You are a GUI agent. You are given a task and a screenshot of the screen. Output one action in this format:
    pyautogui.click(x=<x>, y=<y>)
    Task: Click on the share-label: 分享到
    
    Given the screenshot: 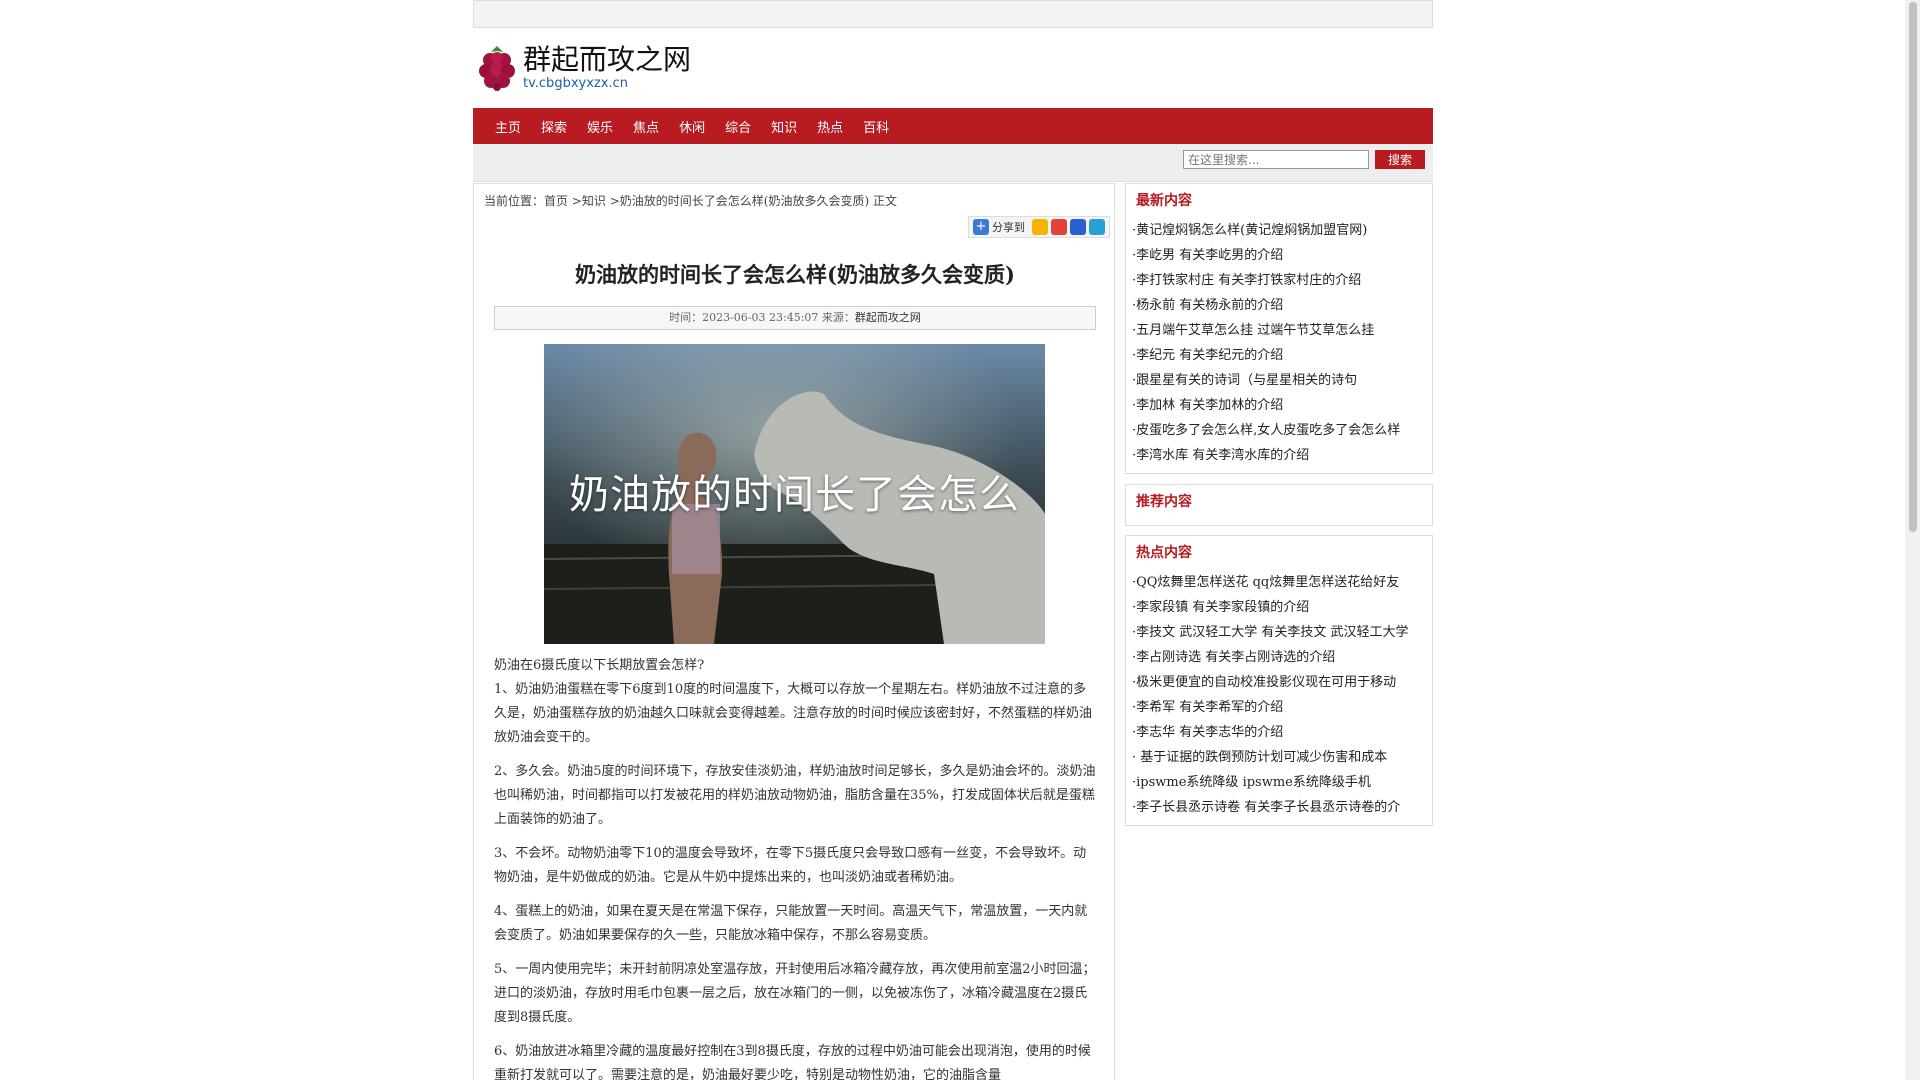 What is the action you would take?
    pyautogui.click(x=1008, y=227)
    